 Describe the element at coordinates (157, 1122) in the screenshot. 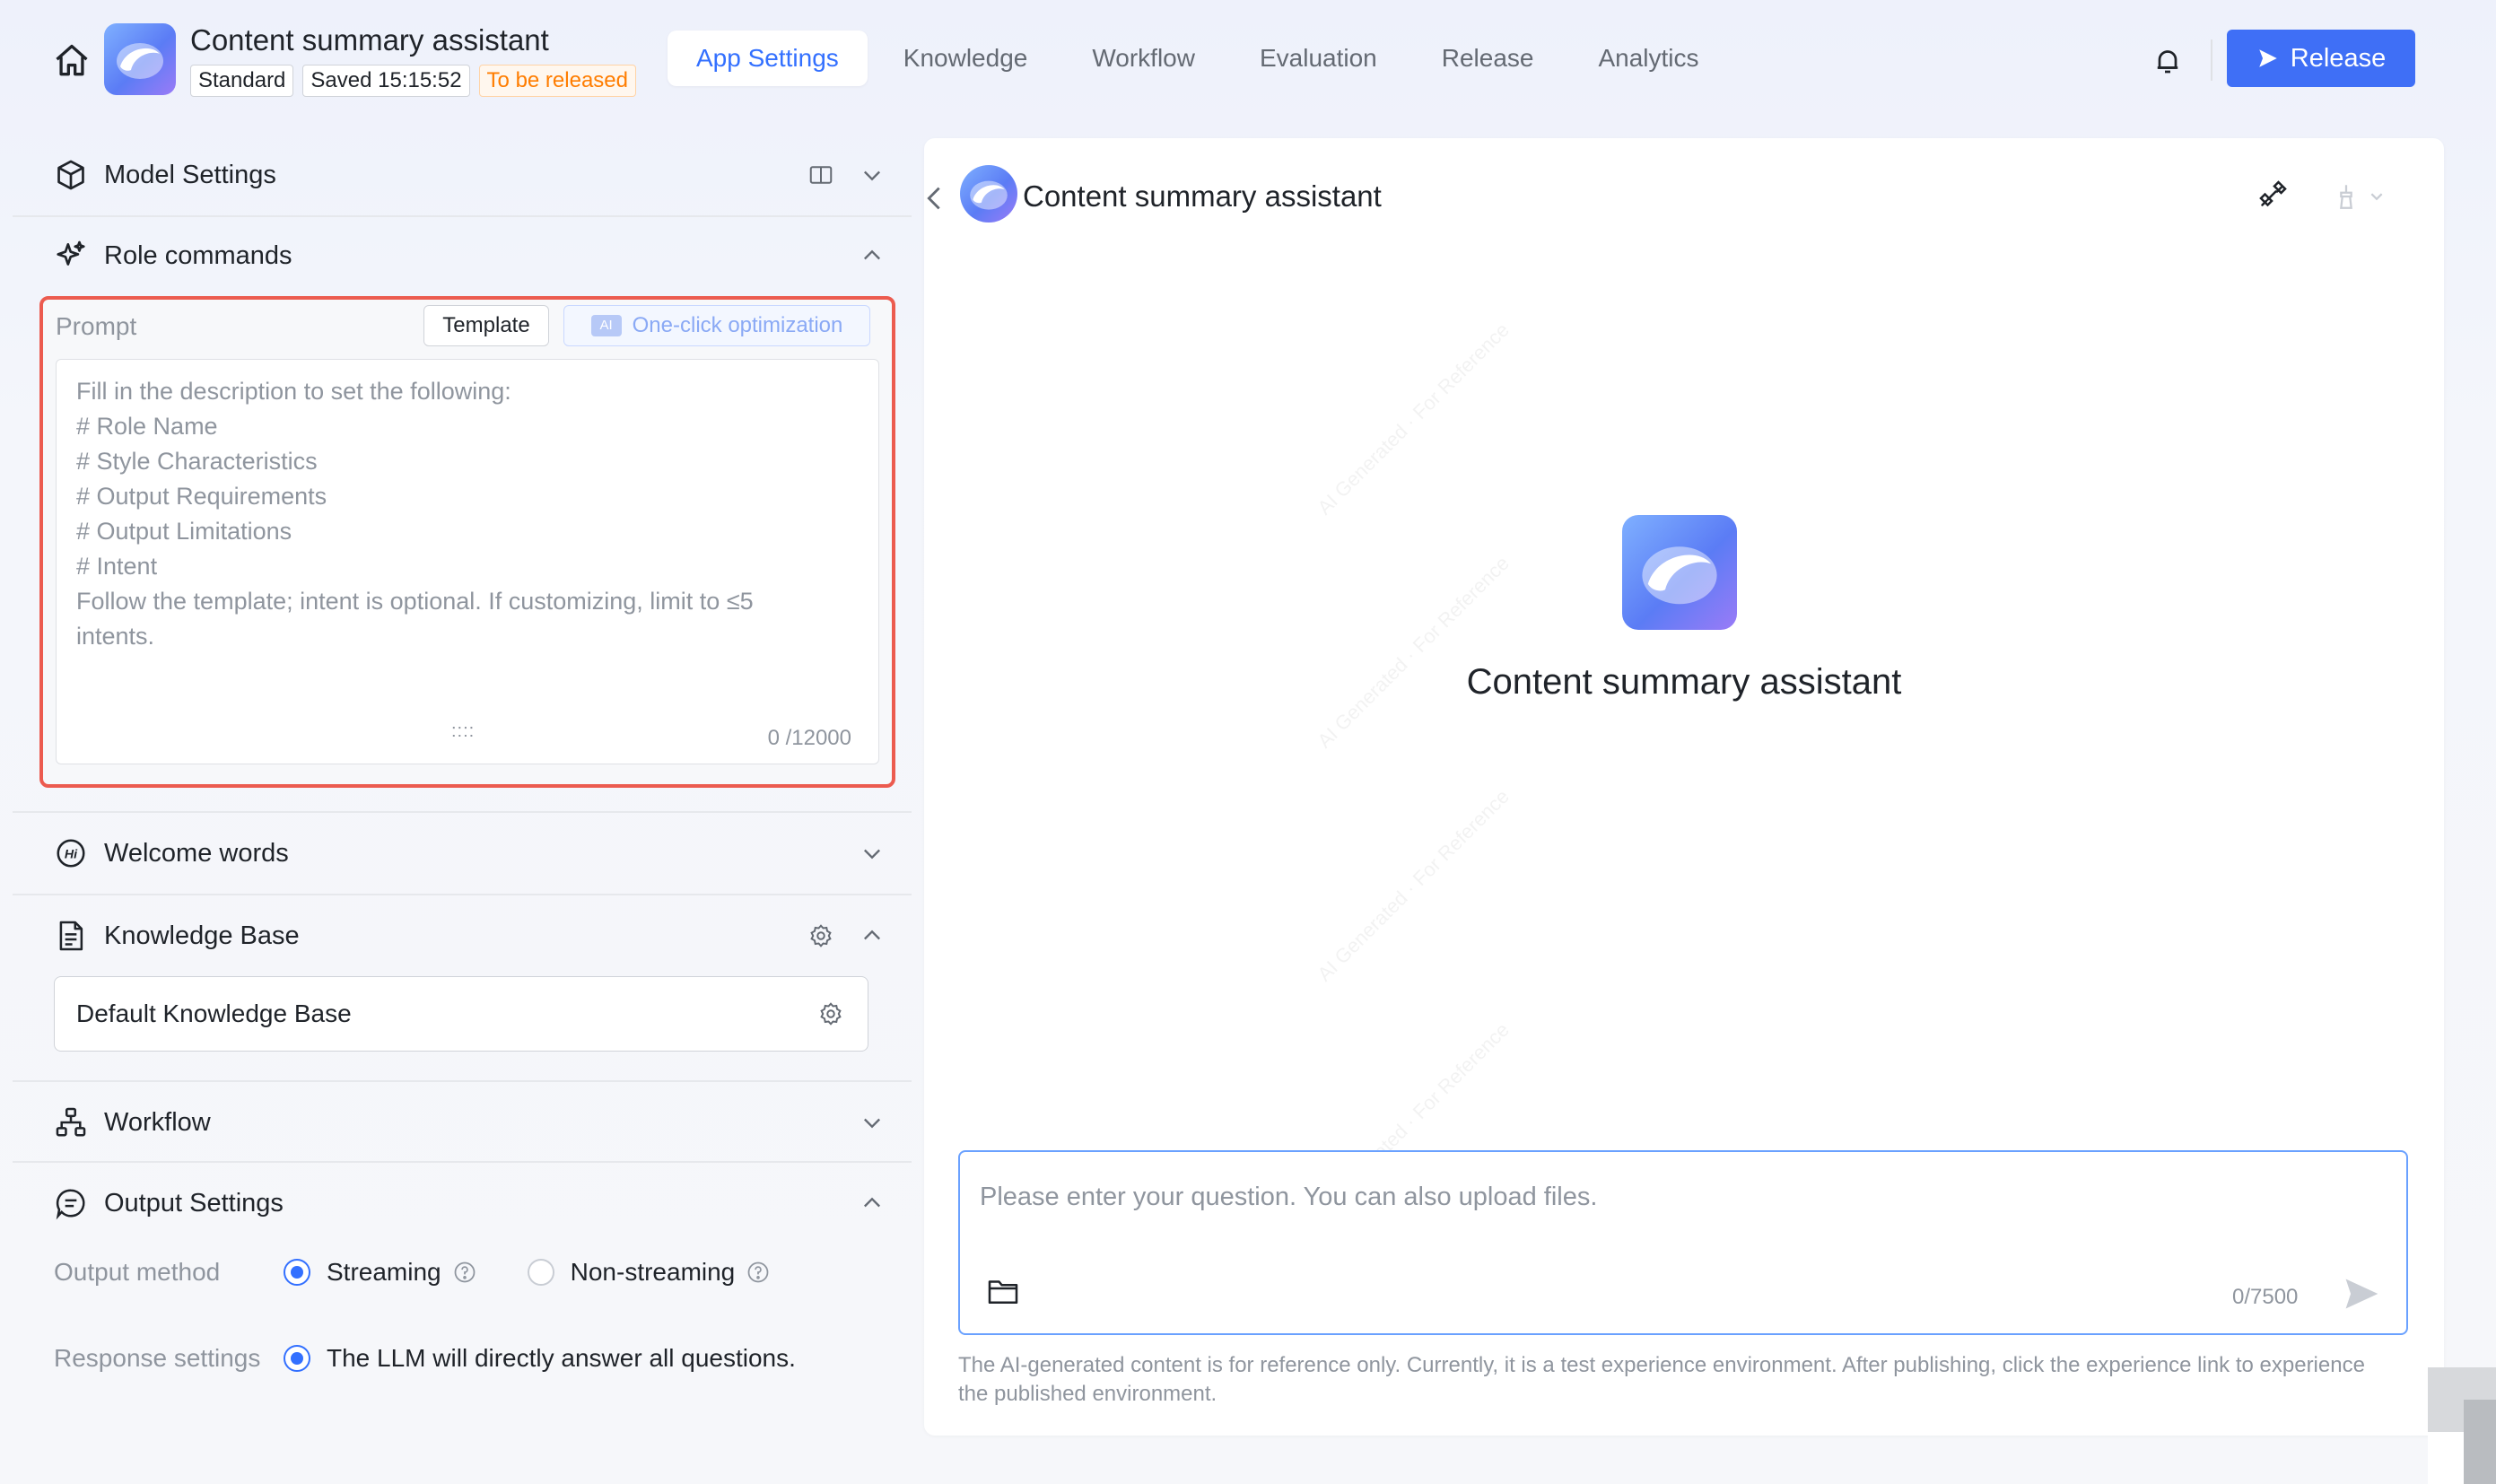

I see `section-title: Workflow` at that location.